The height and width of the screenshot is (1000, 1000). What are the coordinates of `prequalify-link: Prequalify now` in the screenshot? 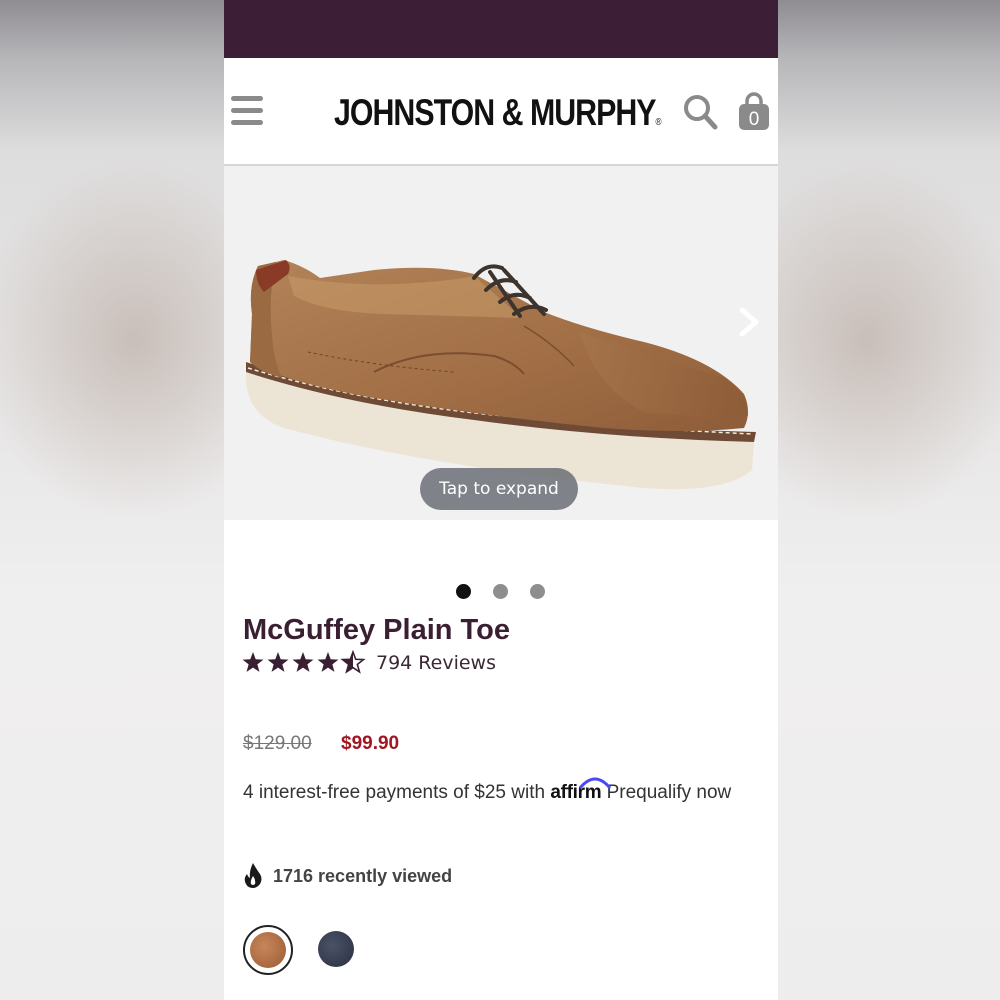 It's located at (666, 792).